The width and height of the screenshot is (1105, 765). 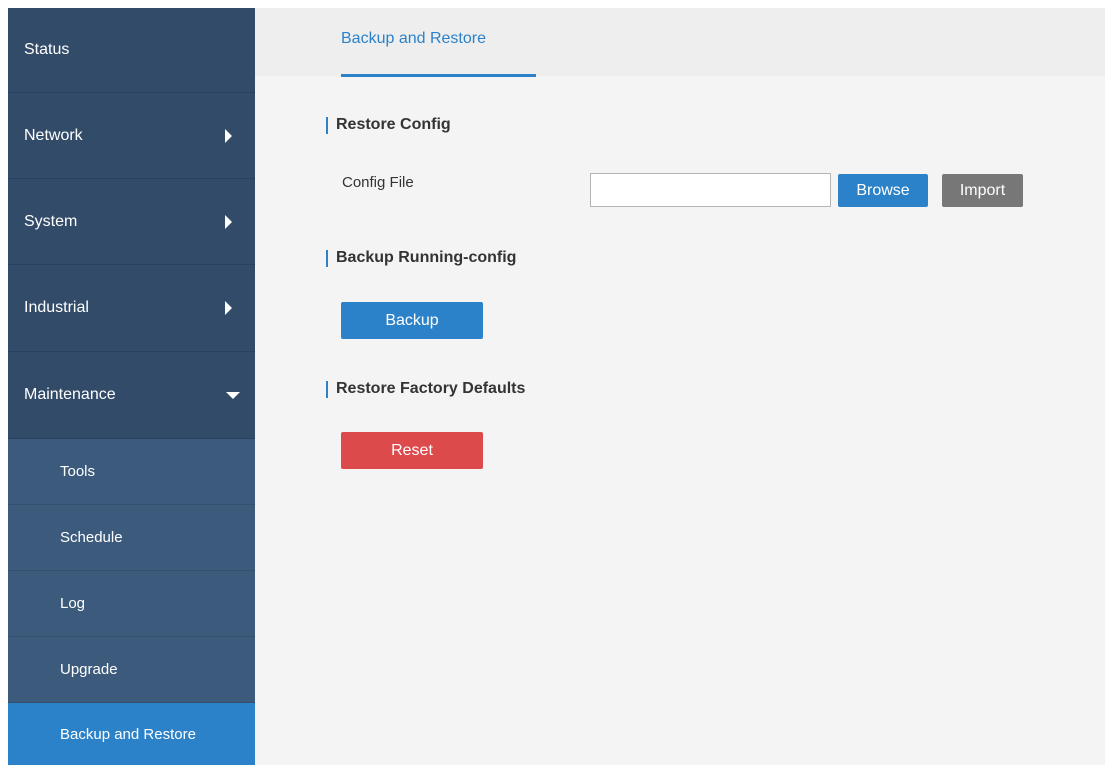 I want to click on restore-config-title-text: Restore Config, so click(x=393, y=124).